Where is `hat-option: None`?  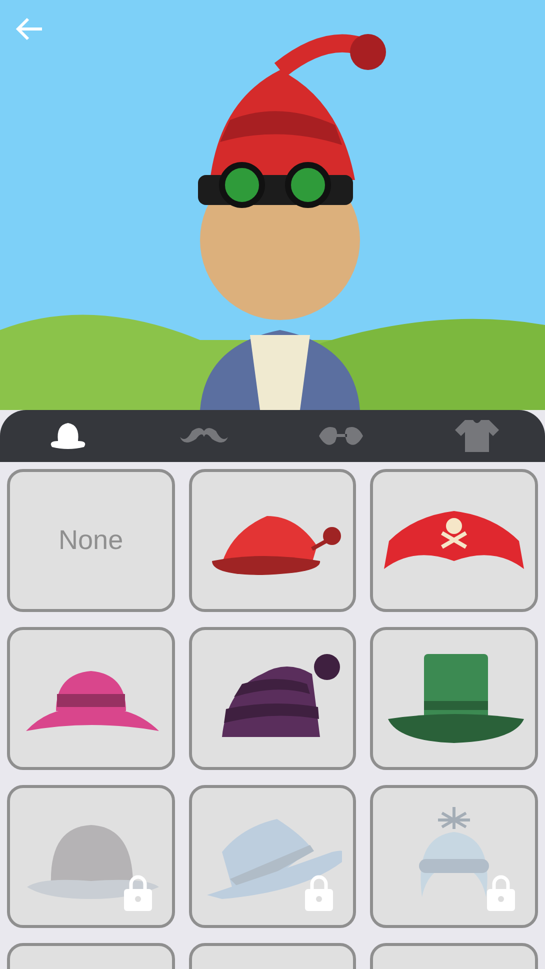 hat-option: None is located at coordinates (91, 540).